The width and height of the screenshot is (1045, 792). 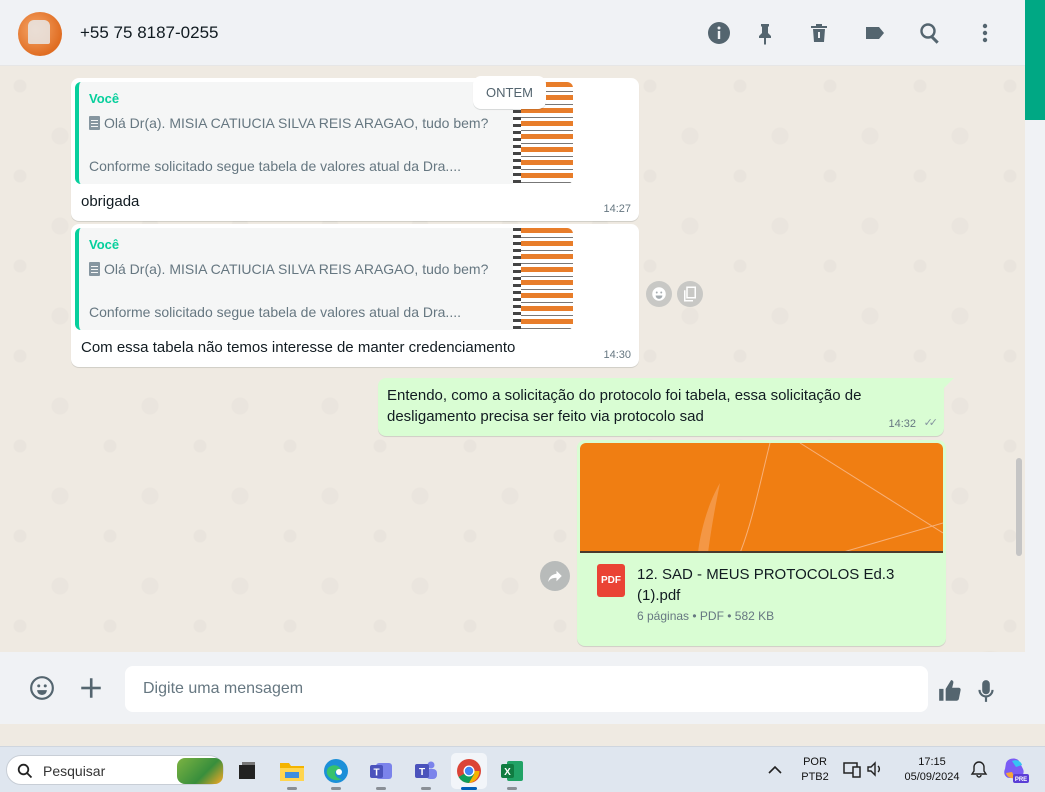 I want to click on input-language: POR PTB2, so click(x=815, y=770).